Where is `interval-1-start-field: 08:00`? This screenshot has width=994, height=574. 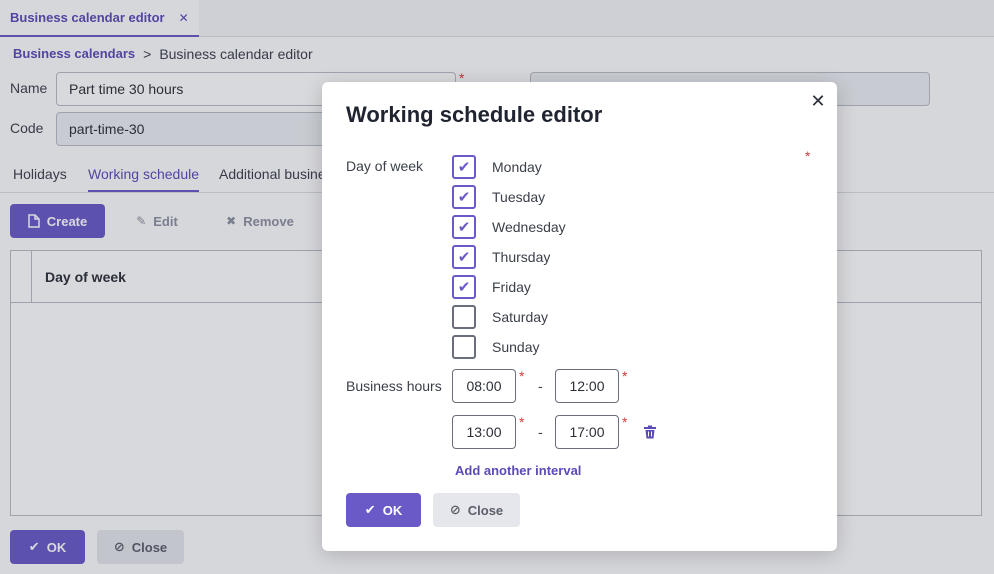
interval-1-start-field: 08:00 is located at coordinates (484, 386).